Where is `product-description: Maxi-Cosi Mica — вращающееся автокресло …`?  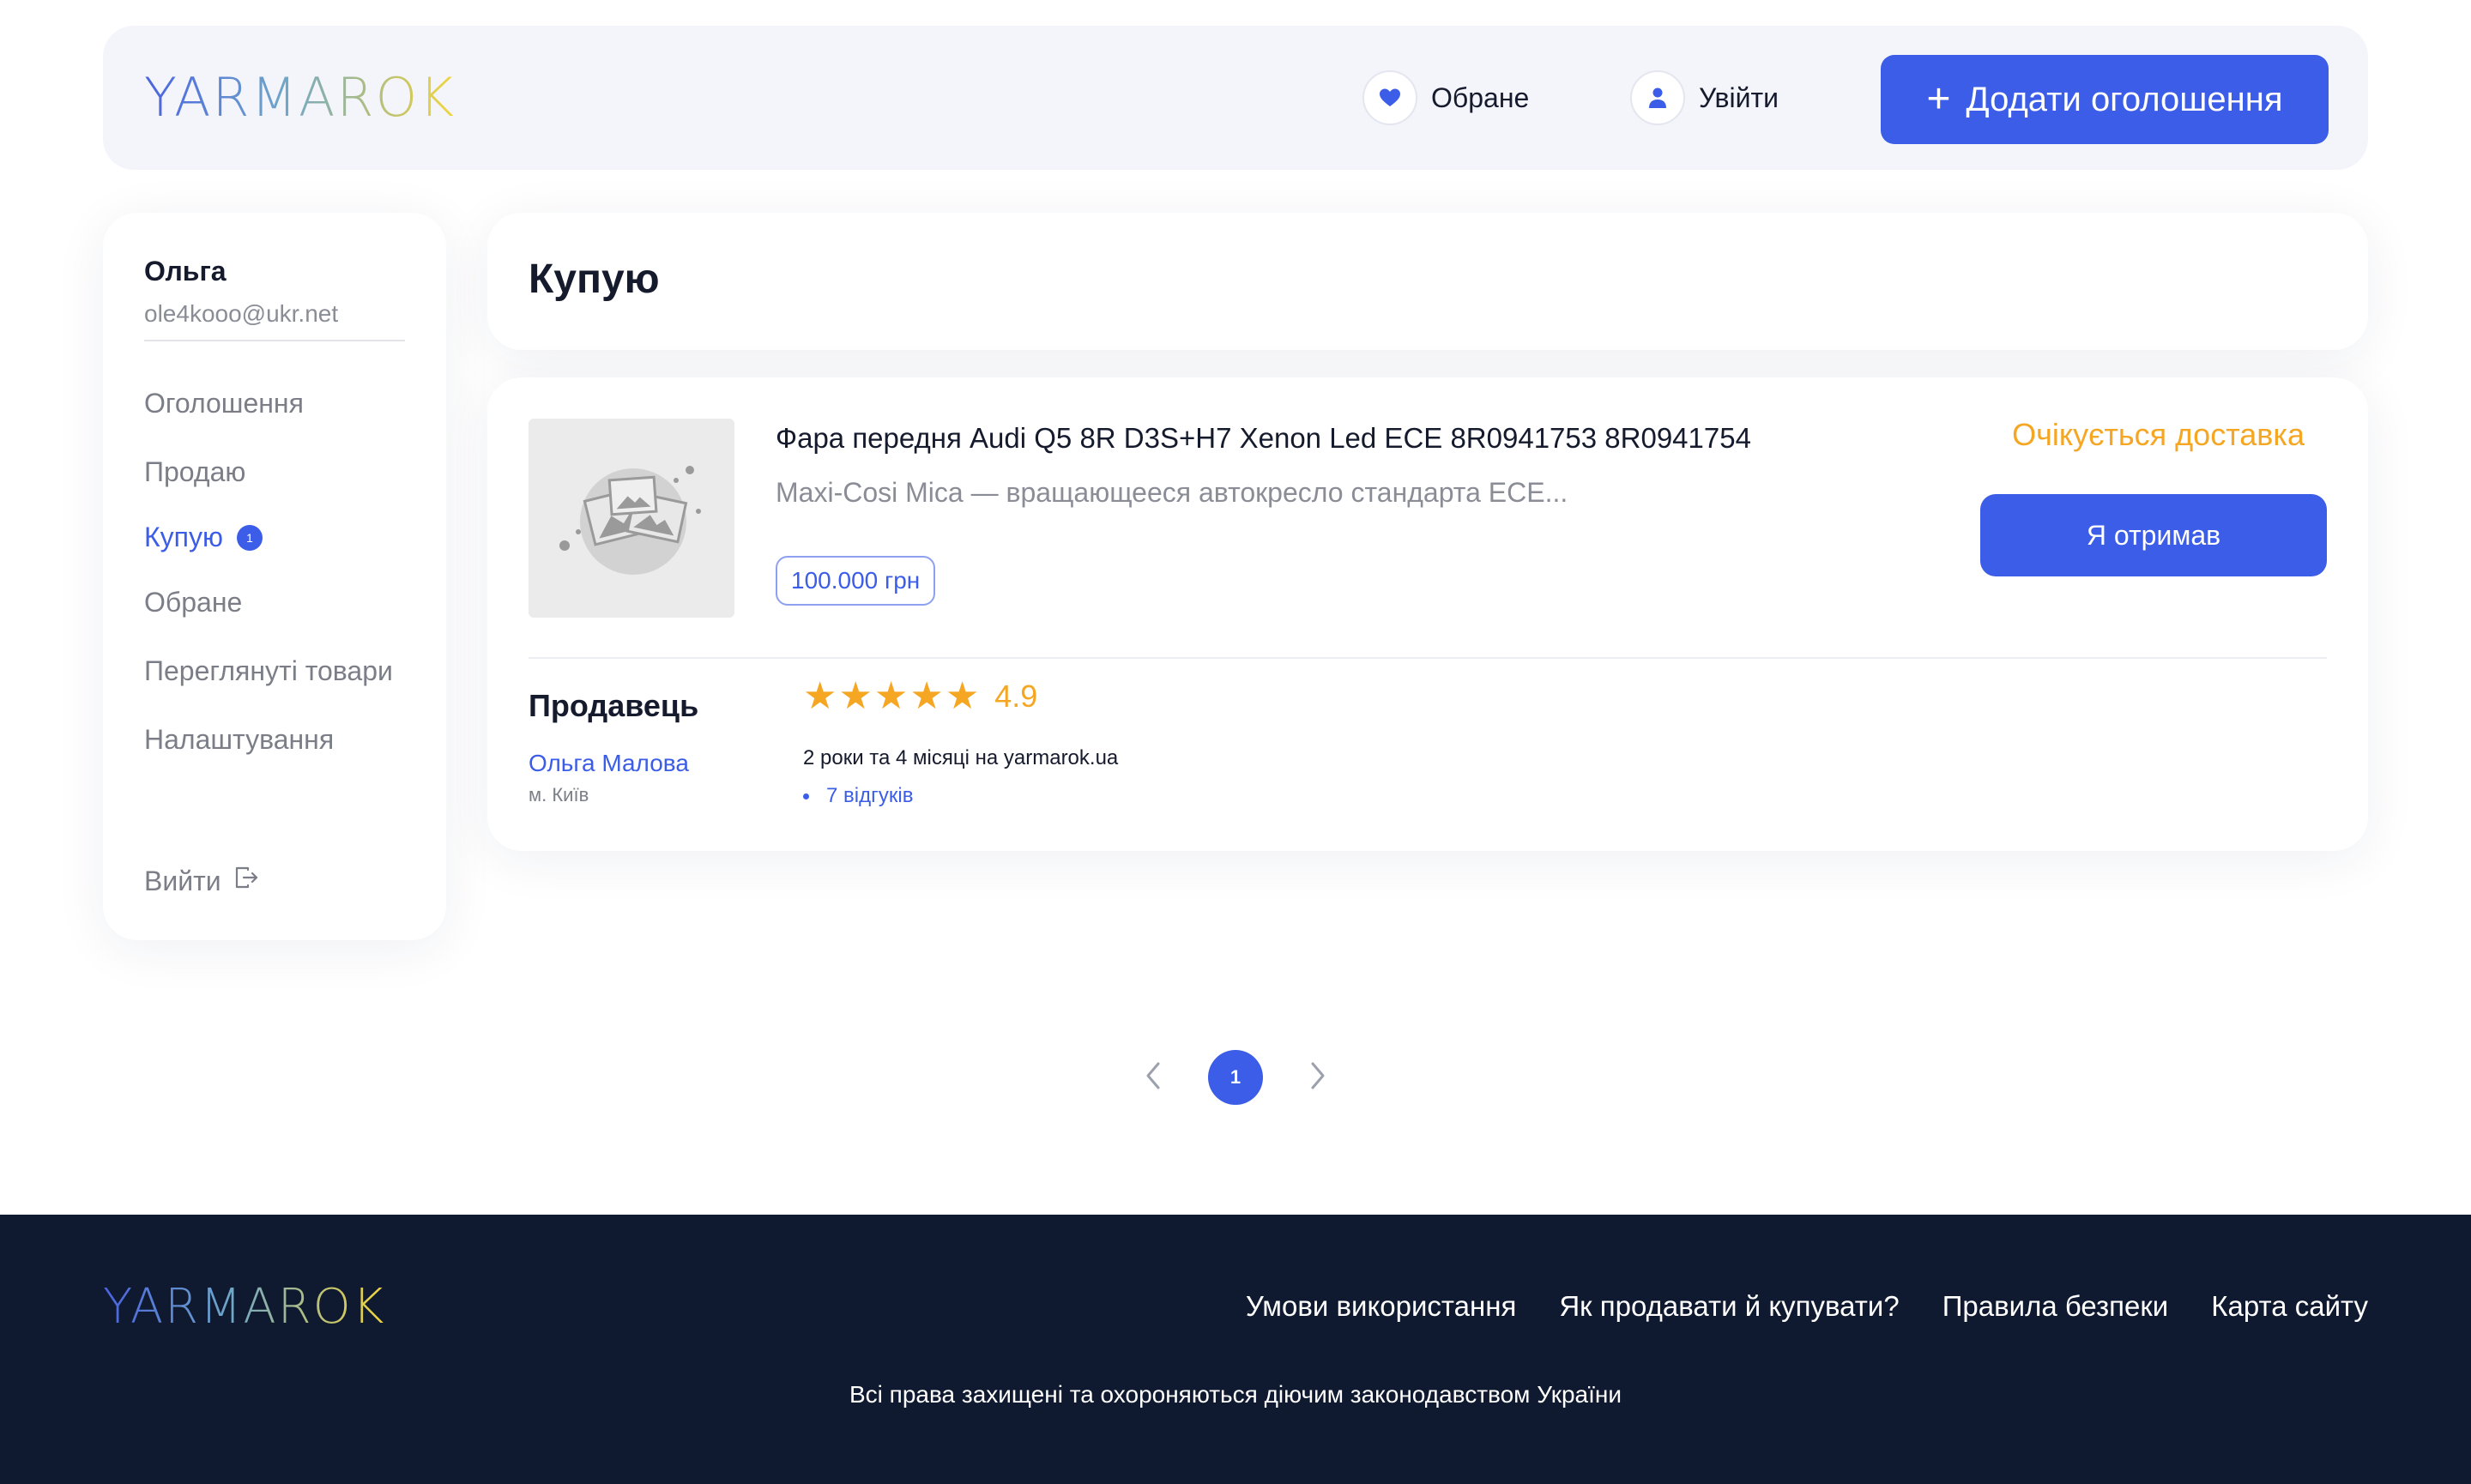 product-description: Maxi-Cosi Mica — вращающееся автокресло … is located at coordinates (1172, 492).